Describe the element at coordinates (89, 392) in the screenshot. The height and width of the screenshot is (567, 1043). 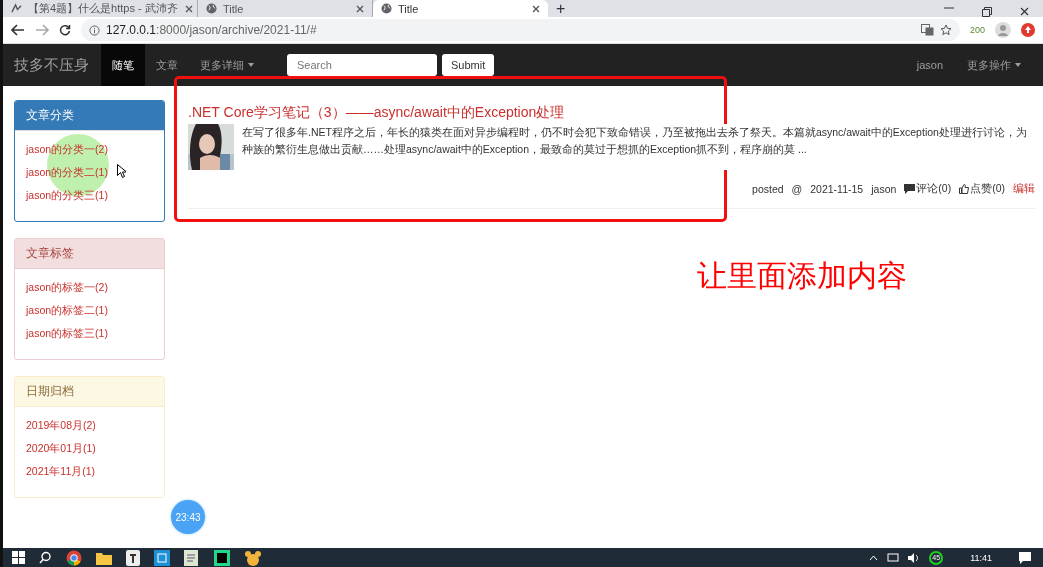
I see `panel-heading: 日期归档` at that location.